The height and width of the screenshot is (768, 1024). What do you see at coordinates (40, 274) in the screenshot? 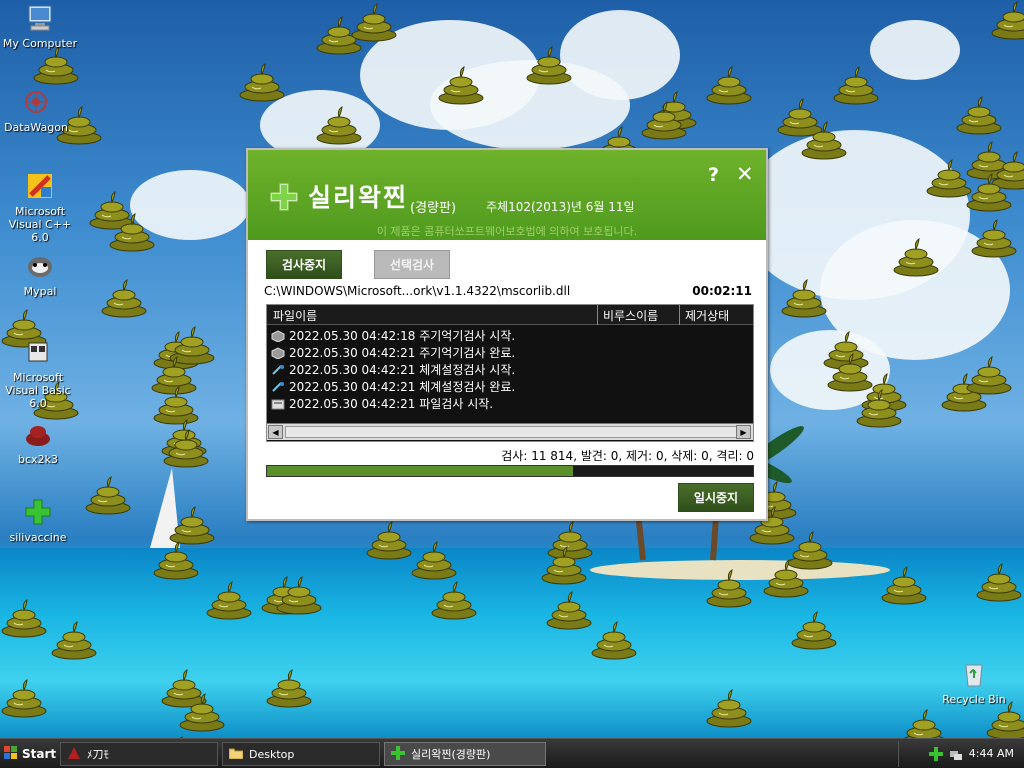
I see `desktop-icon-mypal: Mypal` at bounding box center [40, 274].